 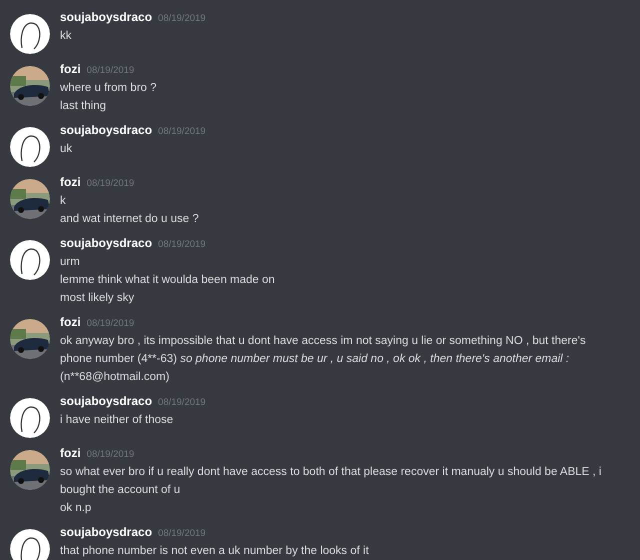 I want to click on message-text: and wat internet do u use ?, so click(x=130, y=219).